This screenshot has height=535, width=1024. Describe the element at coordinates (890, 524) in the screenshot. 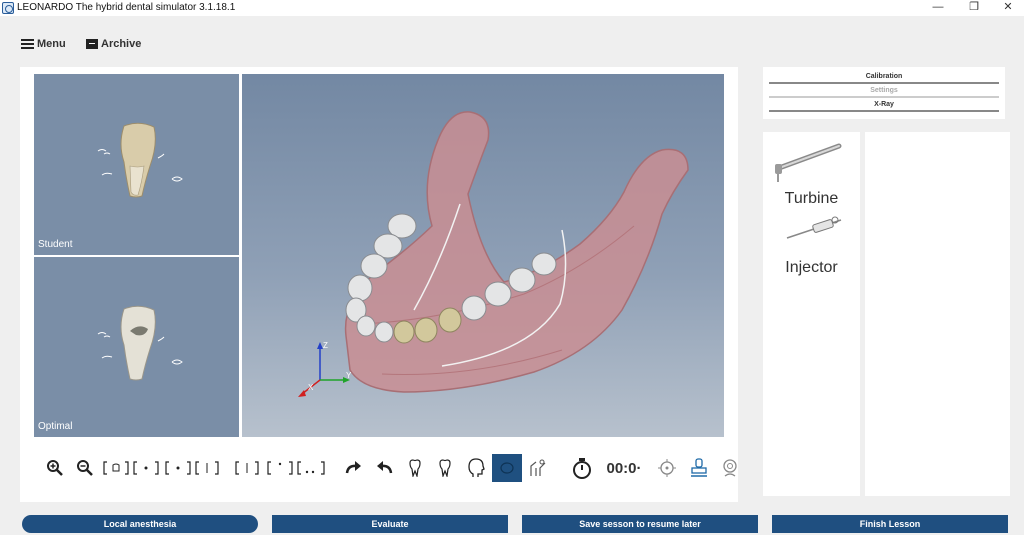

I see `finish-lesson-button: Finish Lesson` at that location.